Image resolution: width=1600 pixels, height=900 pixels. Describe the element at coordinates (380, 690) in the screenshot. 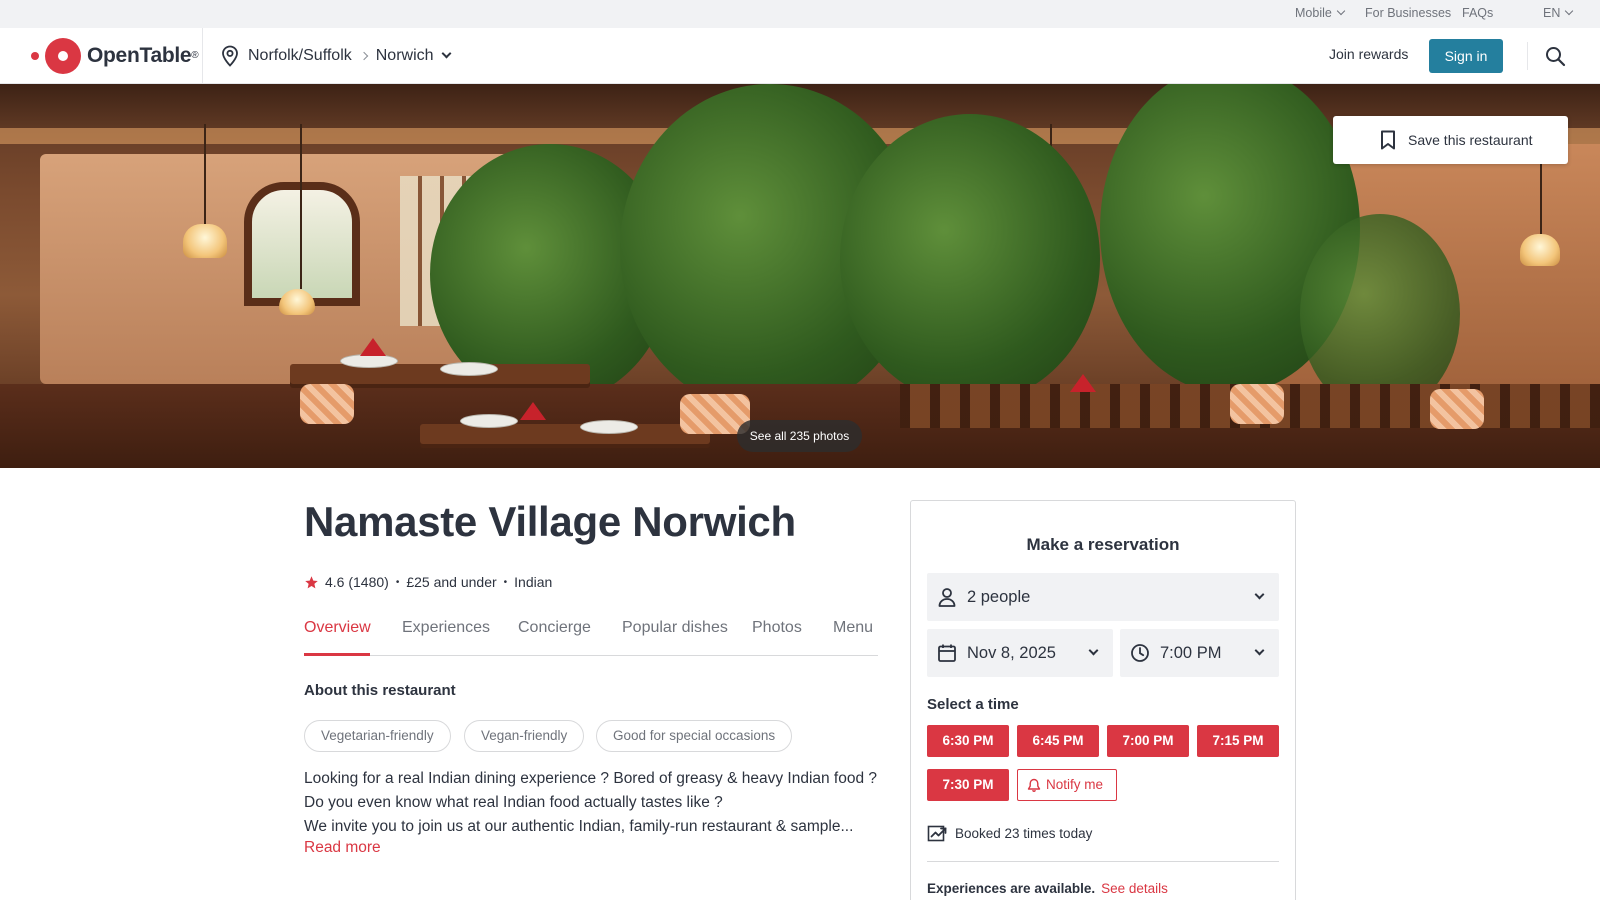

I see `about-heading: About this restaurant` at that location.